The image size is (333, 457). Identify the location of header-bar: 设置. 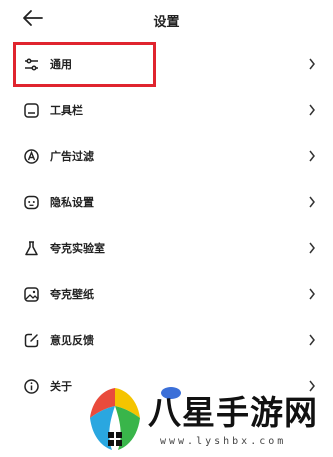
(166, 20).